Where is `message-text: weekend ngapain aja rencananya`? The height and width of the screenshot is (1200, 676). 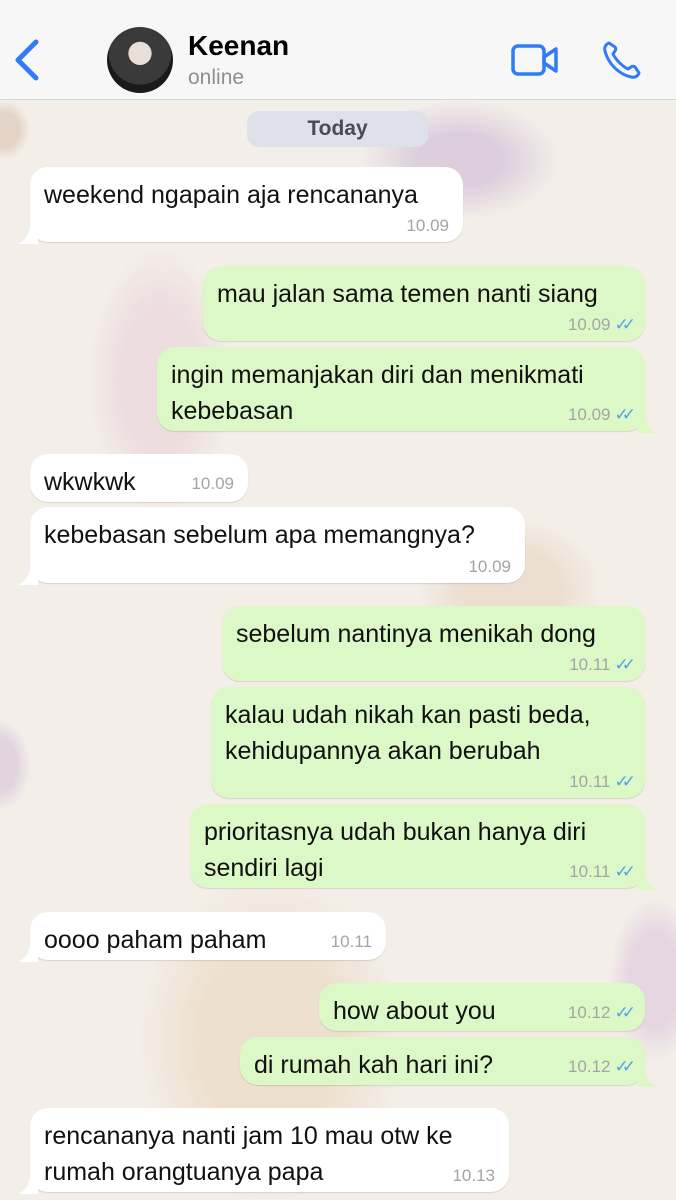
message-text: weekend ngapain aja rencananya is located at coordinates (231, 195).